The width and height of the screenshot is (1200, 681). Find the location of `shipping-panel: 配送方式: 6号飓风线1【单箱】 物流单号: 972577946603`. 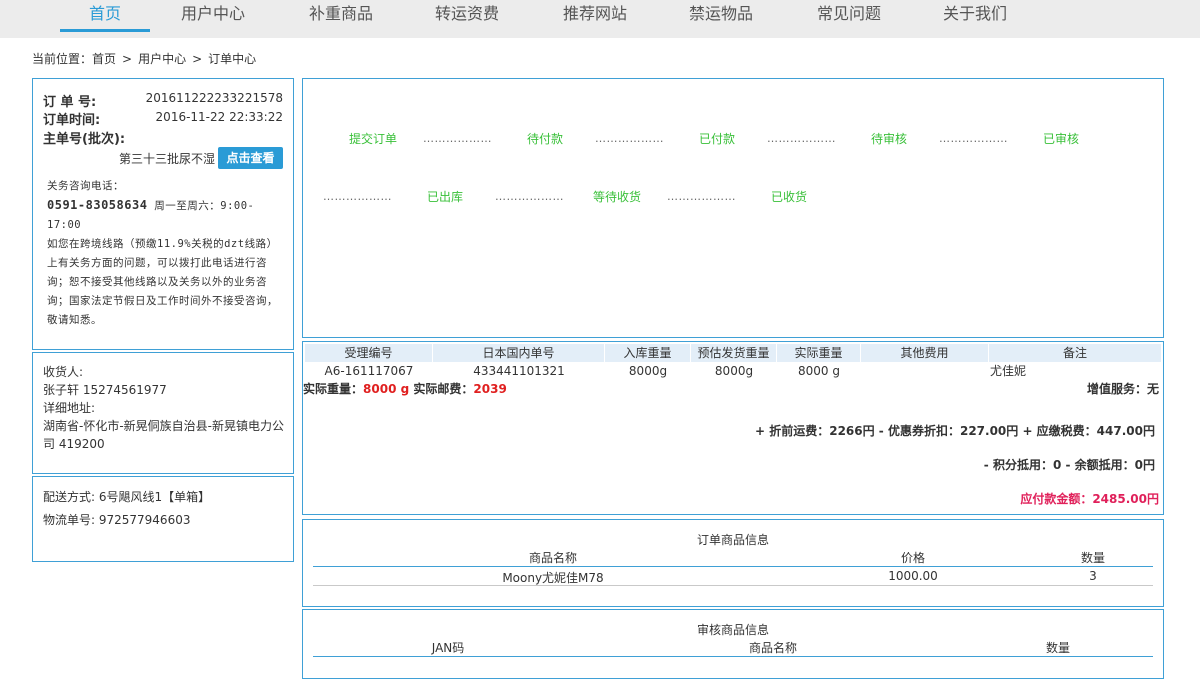

shipping-panel: 配送方式: 6号飓风线1【单箱】 物流单号: 972577946603 is located at coordinates (163, 519).